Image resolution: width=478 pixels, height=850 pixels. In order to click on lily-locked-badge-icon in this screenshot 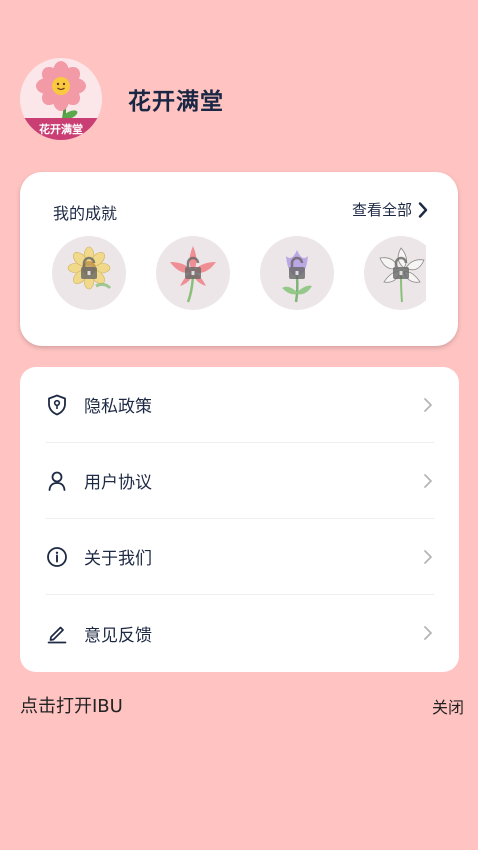, I will do `click(193, 274)`.